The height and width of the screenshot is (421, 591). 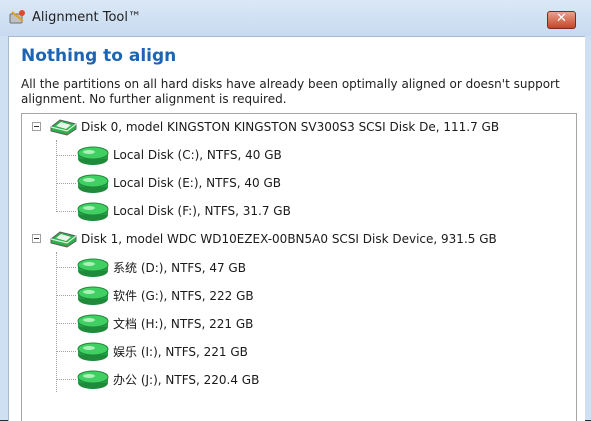 I want to click on tree-item-partition-e: Local Disk (E:), NTFS, 40 GB, so click(x=178, y=183).